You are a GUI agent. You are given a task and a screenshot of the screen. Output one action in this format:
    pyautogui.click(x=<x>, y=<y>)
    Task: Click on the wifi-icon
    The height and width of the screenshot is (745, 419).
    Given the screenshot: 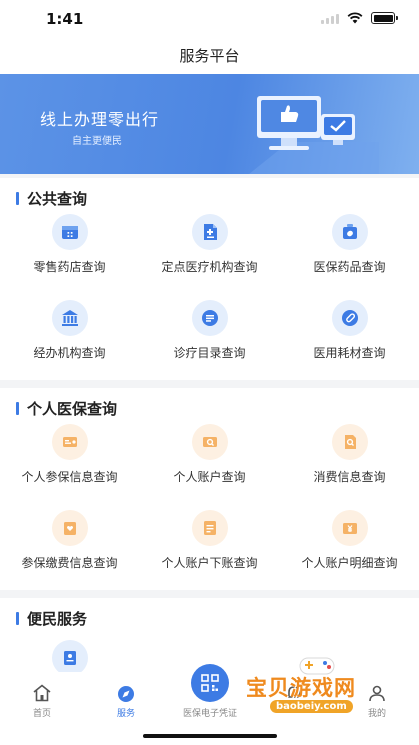 What is the action you would take?
    pyautogui.click(x=355, y=18)
    